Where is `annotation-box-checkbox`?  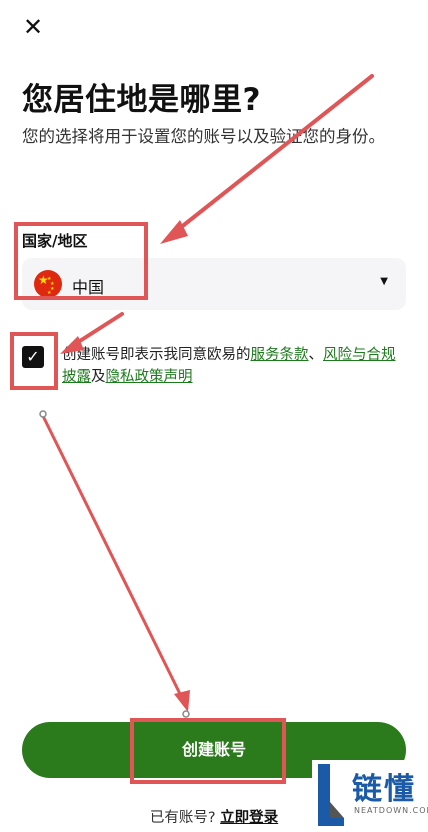
annotation-box-checkbox is located at coordinates (34, 361).